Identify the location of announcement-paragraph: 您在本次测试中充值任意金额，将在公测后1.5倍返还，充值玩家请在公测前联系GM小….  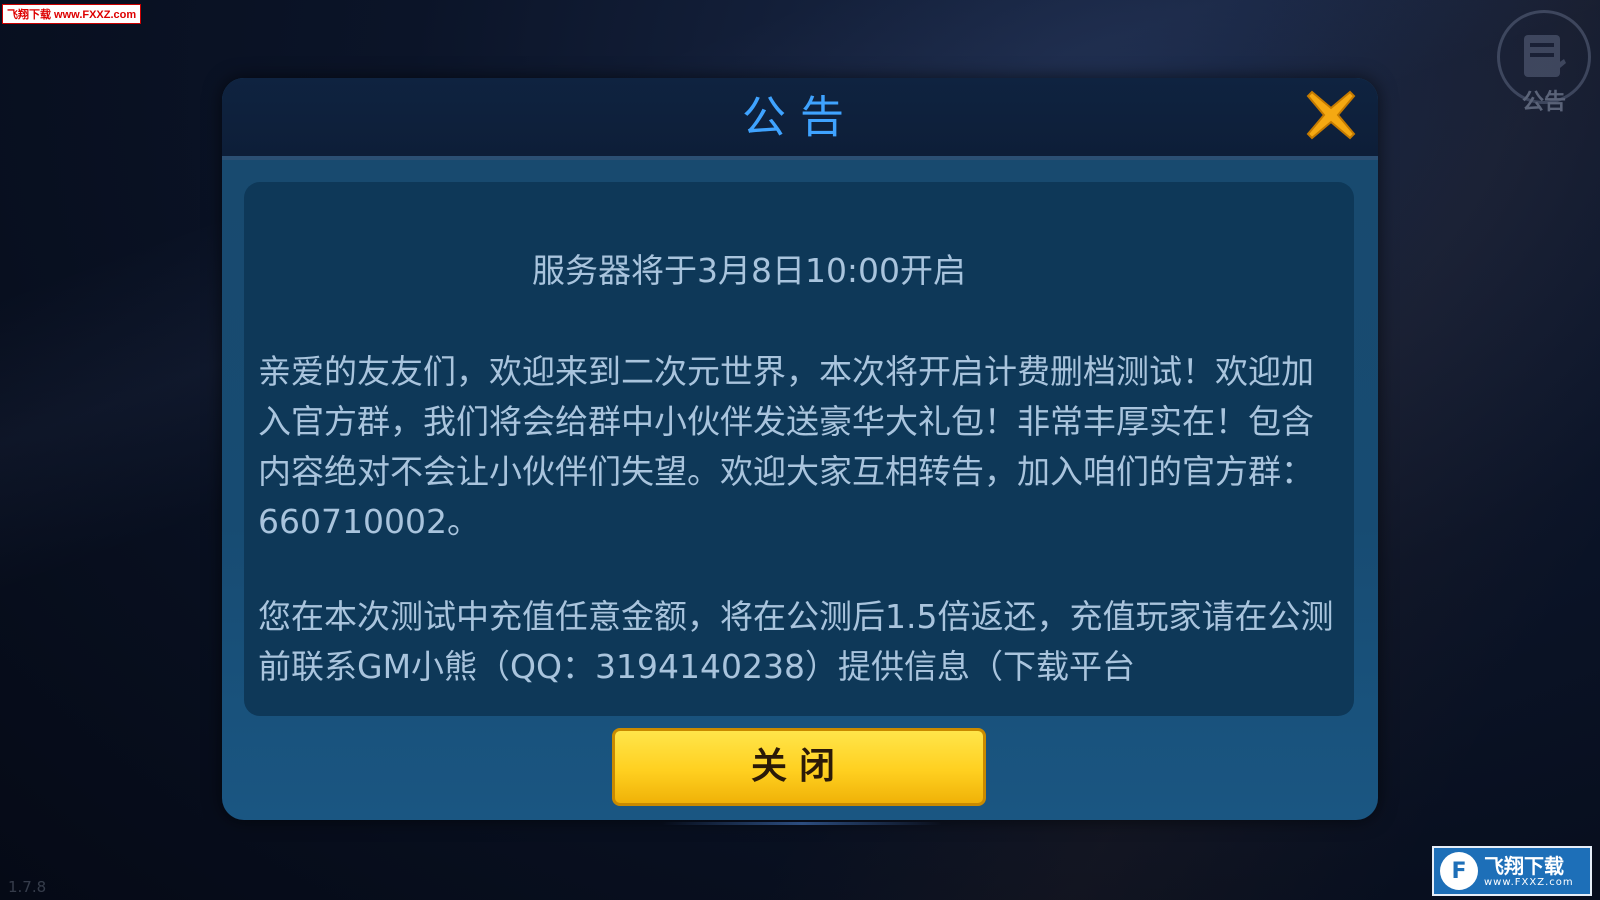
(796, 641).